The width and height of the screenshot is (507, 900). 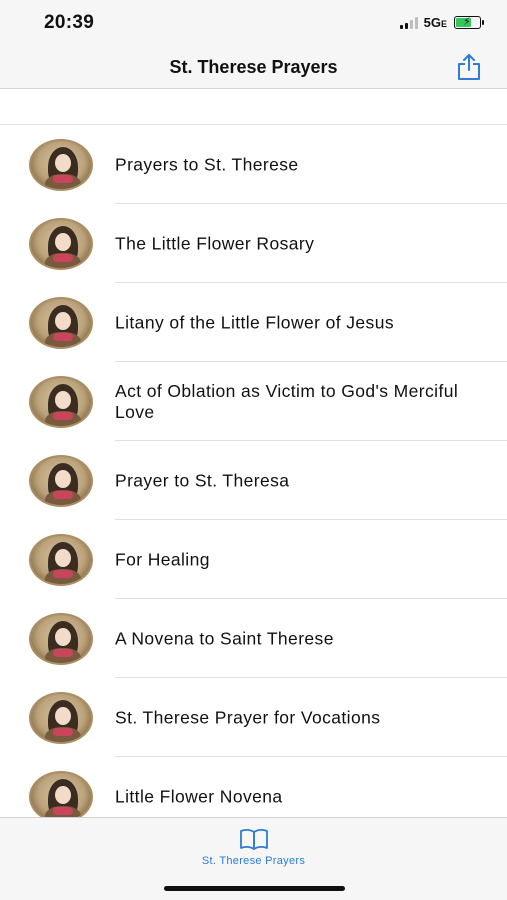 I want to click on list-item: For Healing, so click(x=253, y=559).